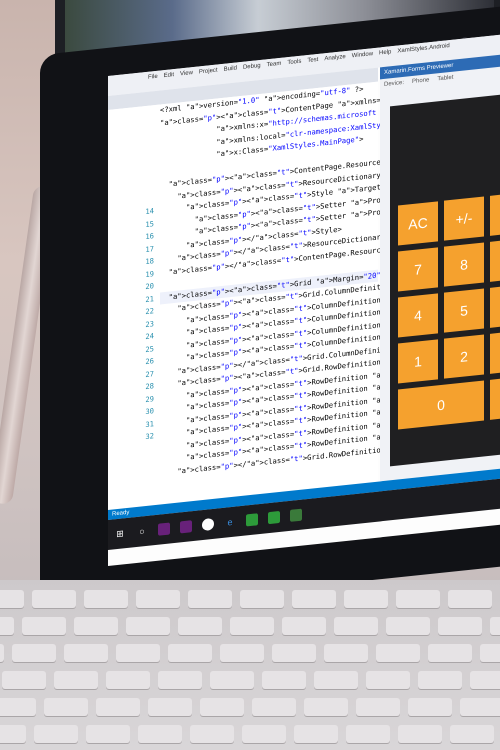  I want to click on calculator-keypad: AC+/-789 456 1230, so click(449, 308).